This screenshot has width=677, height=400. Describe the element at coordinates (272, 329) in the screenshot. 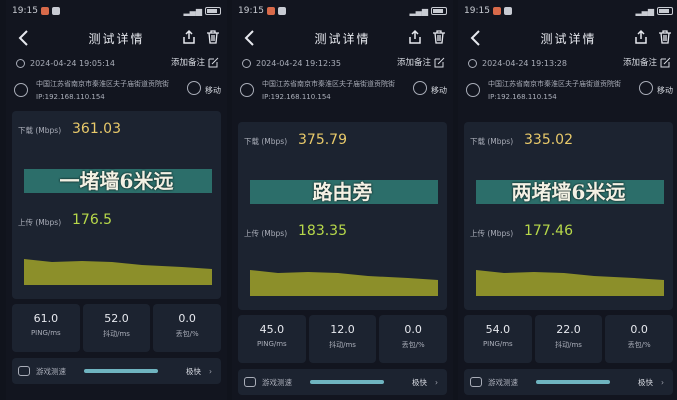

I see `ping-value: 45.0` at that location.